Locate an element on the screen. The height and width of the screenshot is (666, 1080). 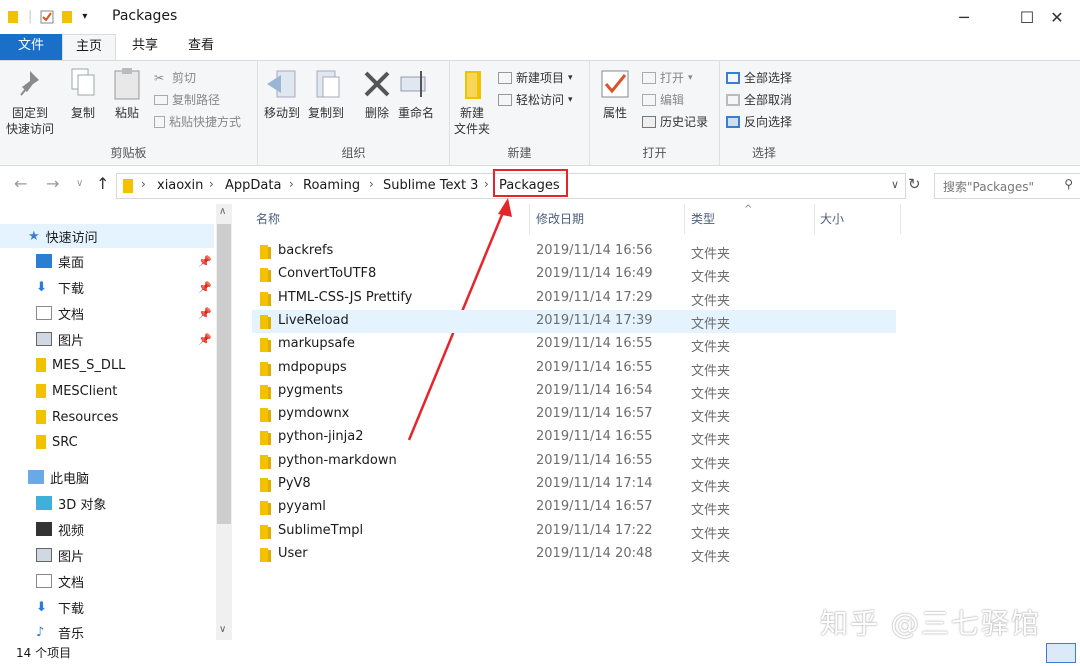
download-icon: ⬇ is located at coordinates (41, 607).